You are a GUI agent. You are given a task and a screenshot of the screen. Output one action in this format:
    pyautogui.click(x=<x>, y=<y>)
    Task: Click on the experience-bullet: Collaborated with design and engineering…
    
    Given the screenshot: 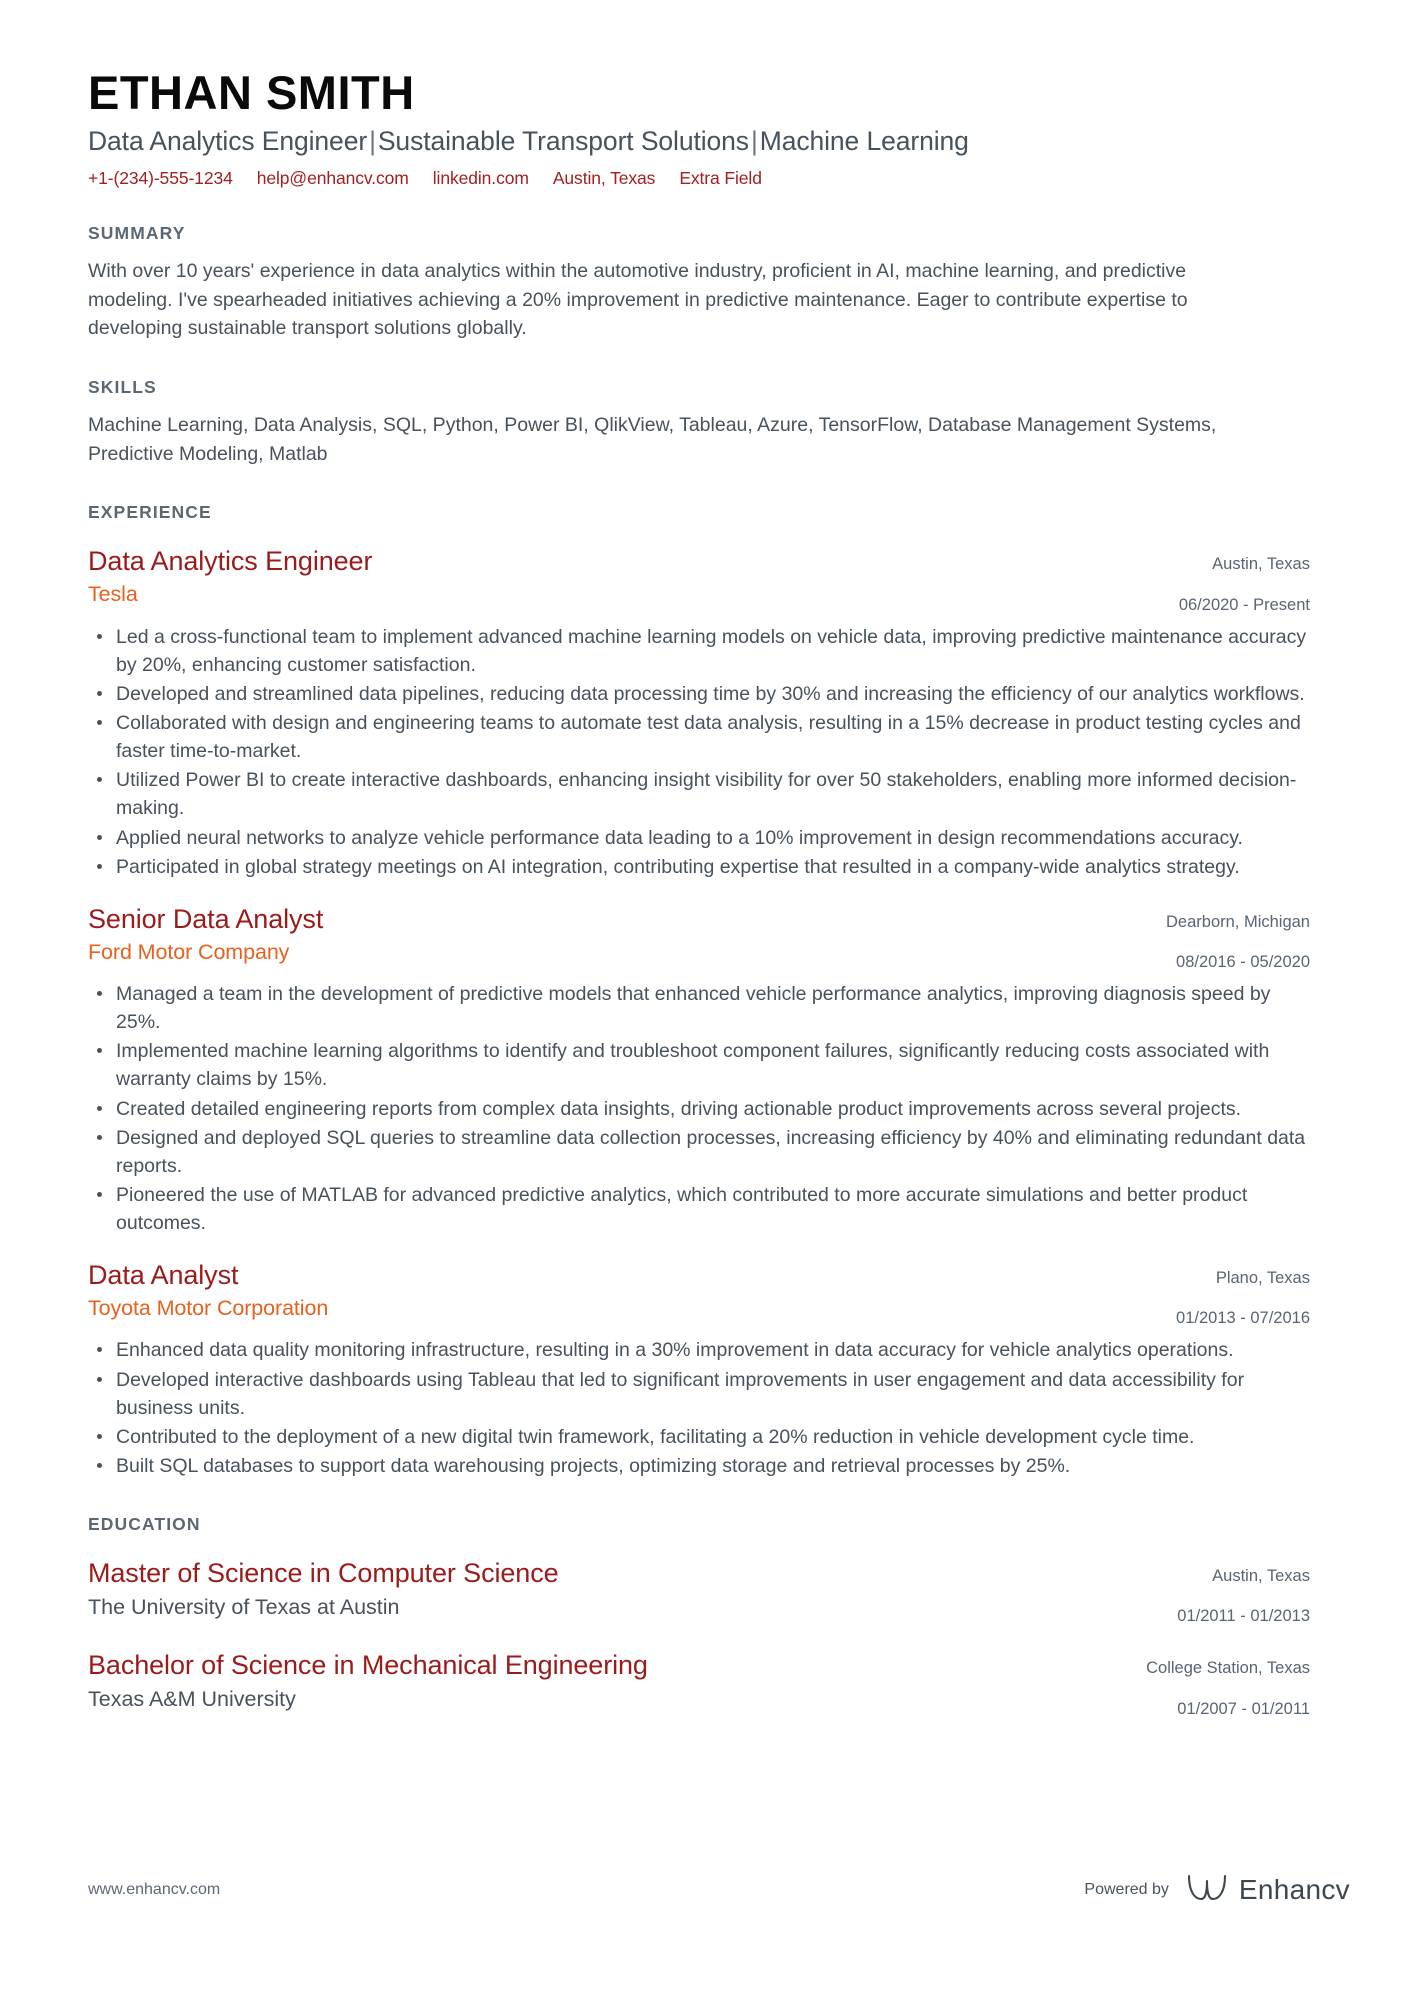 What is the action you would take?
    pyautogui.click(x=699, y=737)
    